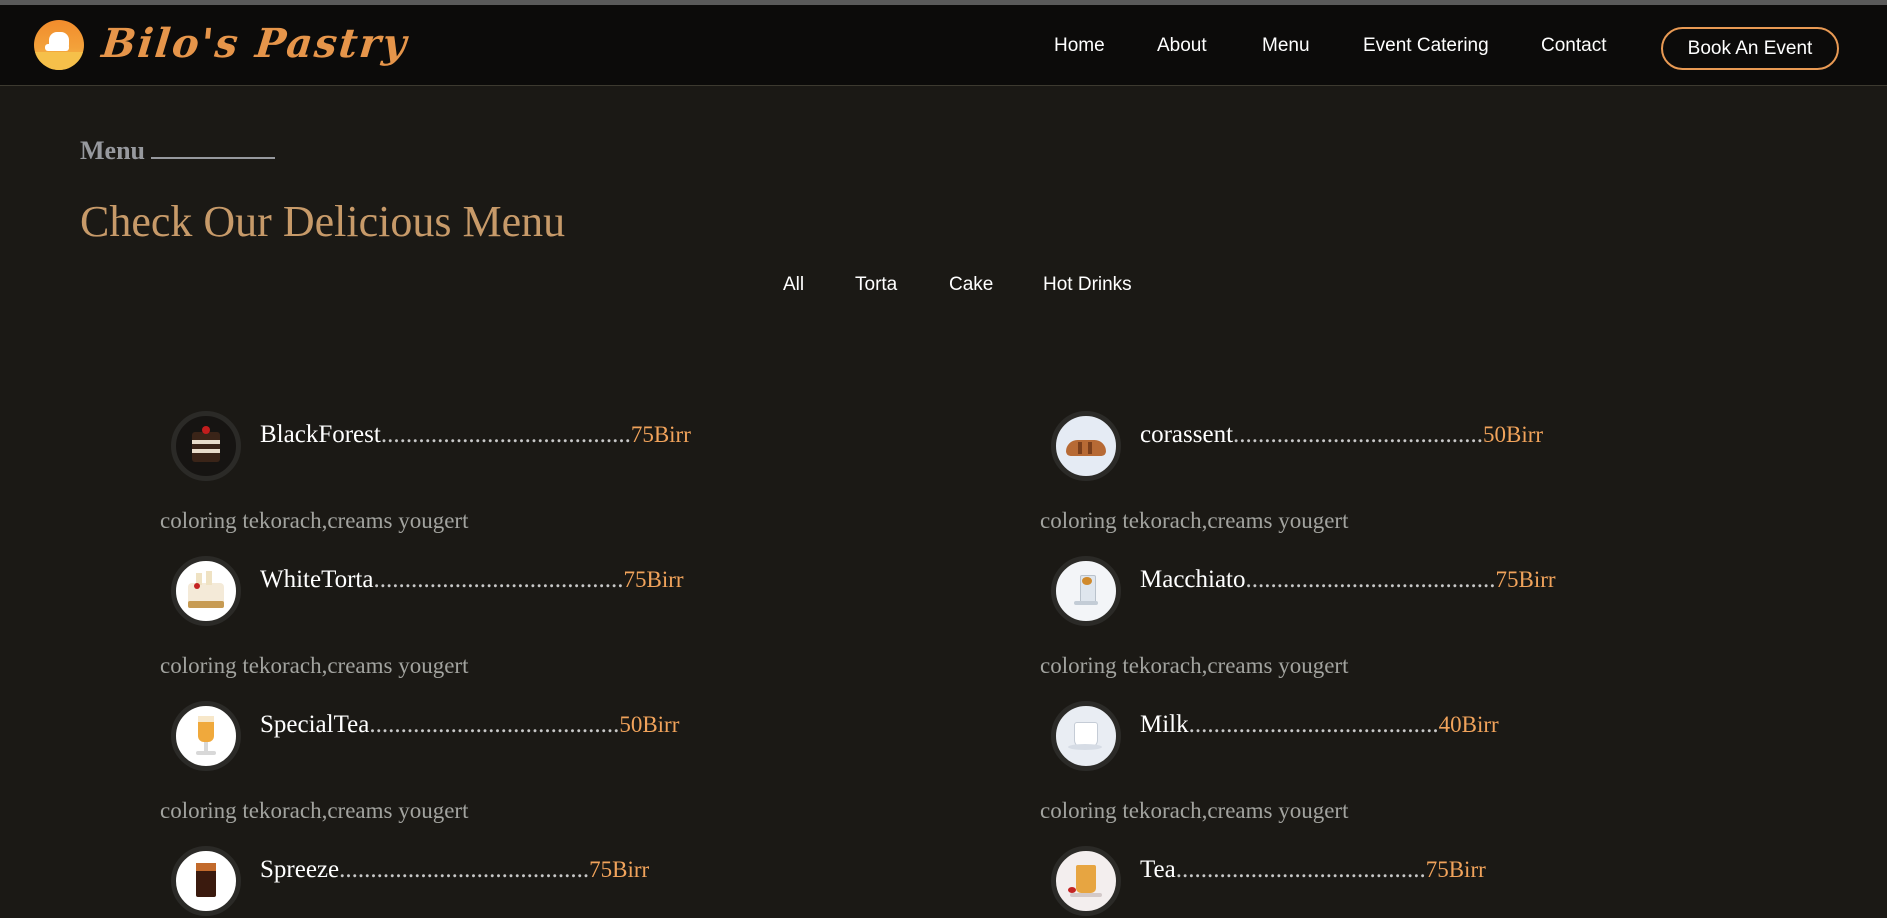 The image size is (1887, 918). I want to click on hat-band-shape, so click(57, 47).